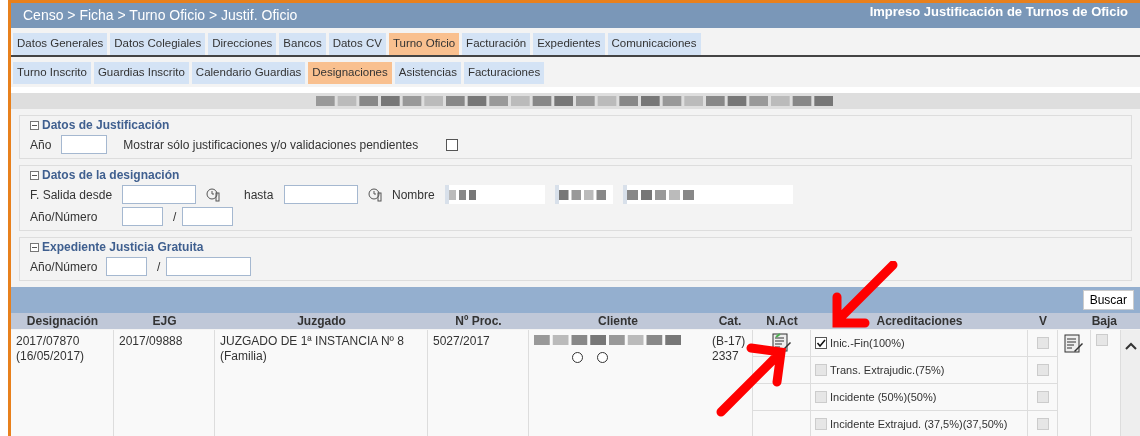 The width and height of the screenshot is (1140, 436). Describe the element at coordinates (1102, 340) in the screenshot. I see `baja-checkbox` at that location.